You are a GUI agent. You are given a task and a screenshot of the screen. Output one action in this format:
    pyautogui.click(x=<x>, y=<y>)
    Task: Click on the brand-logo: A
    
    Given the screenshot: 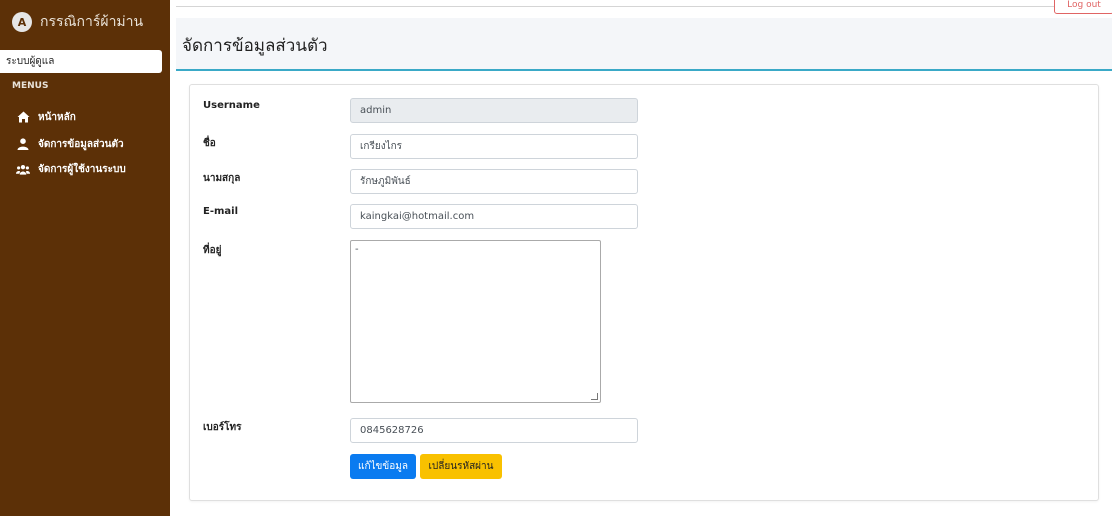 What is the action you would take?
    pyautogui.click(x=22, y=22)
    